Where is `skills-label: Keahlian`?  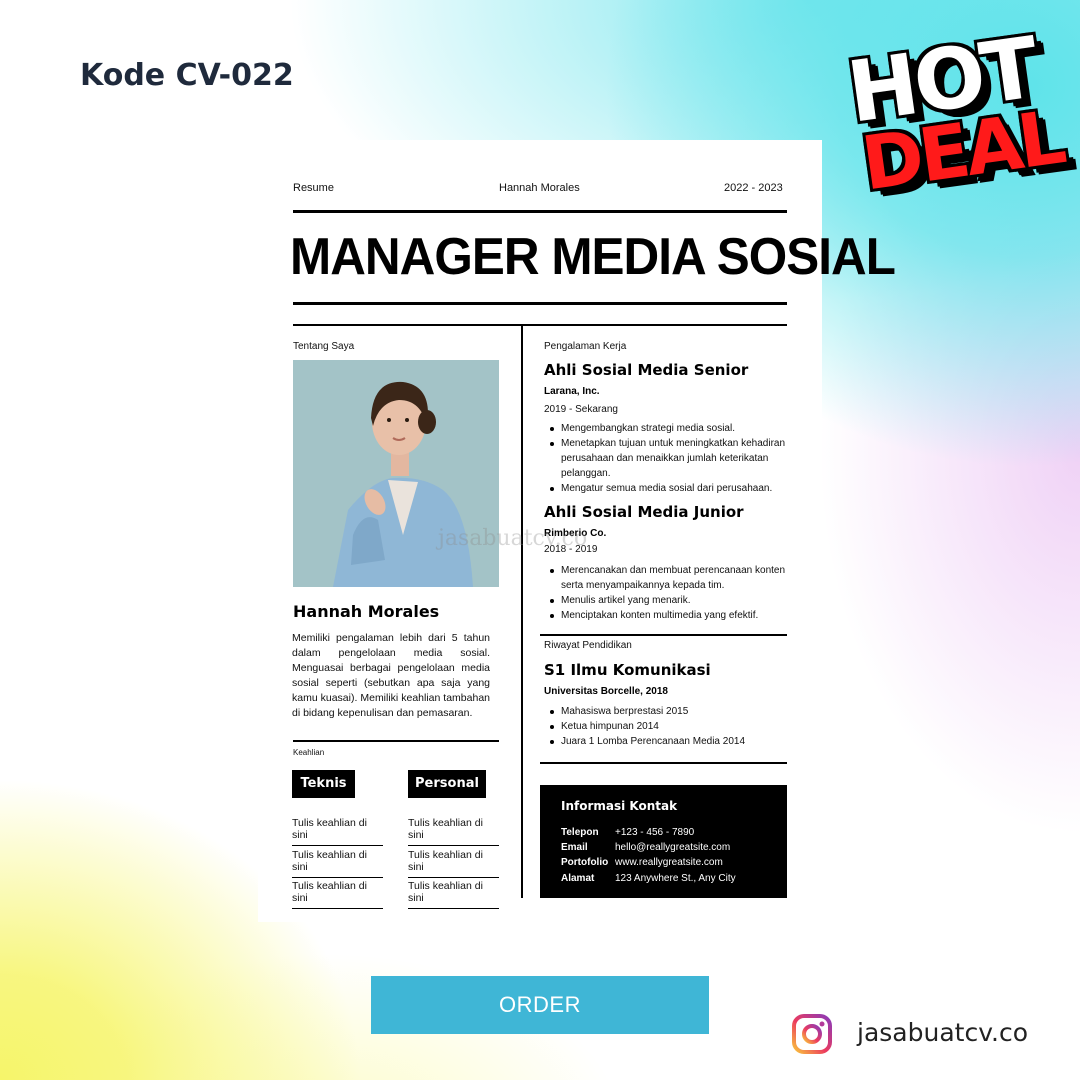 skills-label: Keahlian is located at coordinates (309, 752).